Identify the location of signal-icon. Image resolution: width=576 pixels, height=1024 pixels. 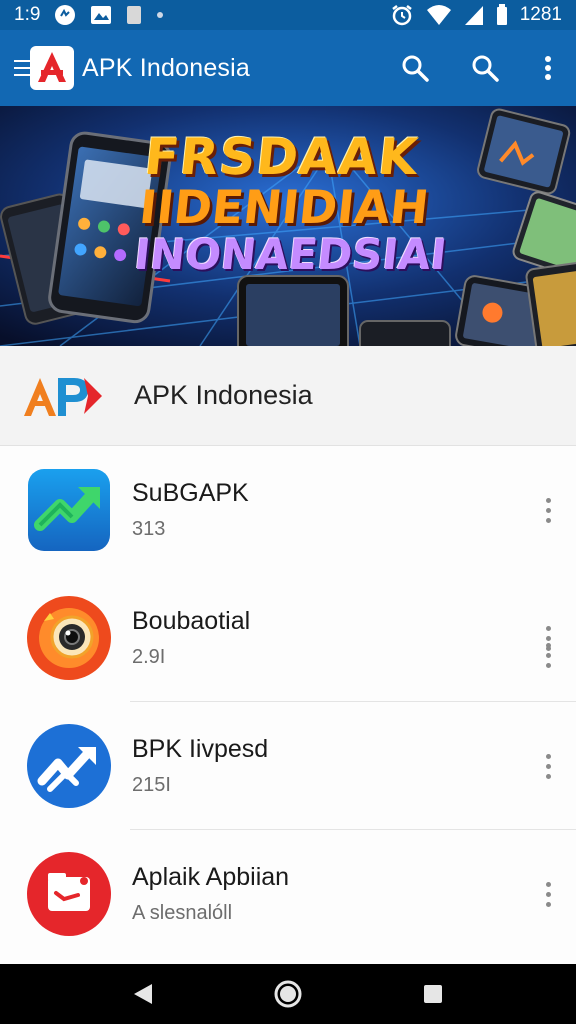
(474, 15).